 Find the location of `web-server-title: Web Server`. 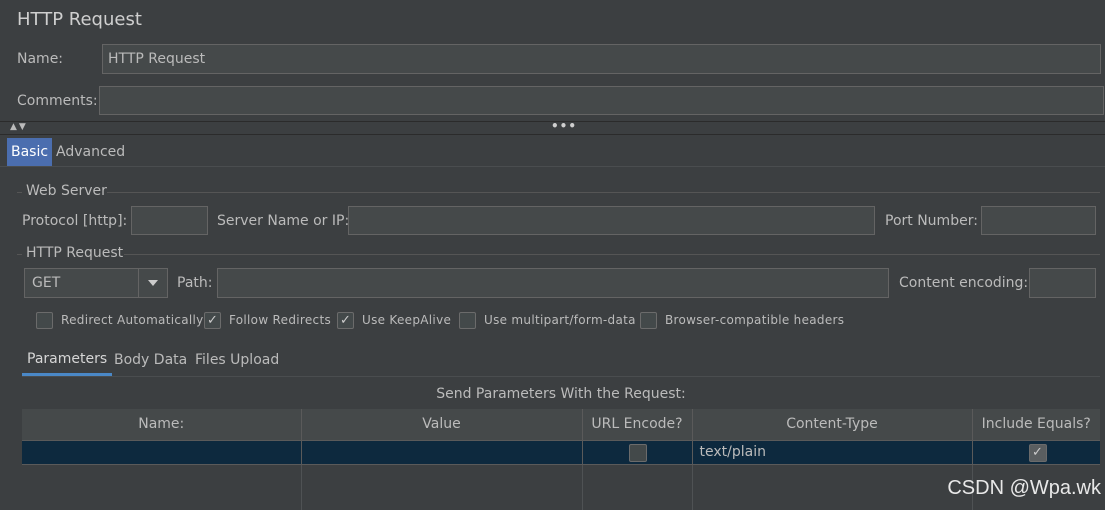

web-server-title: Web Server is located at coordinates (66, 191).